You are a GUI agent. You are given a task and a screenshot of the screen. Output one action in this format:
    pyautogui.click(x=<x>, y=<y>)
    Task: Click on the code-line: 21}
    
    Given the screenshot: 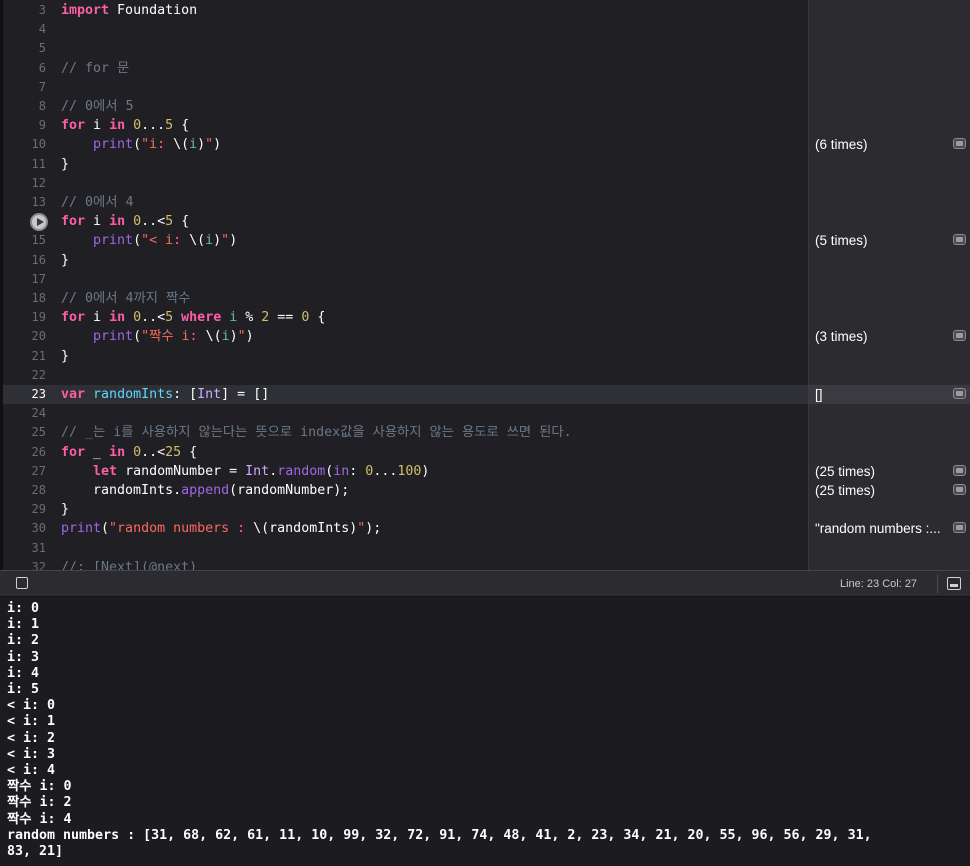 What is the action you would take?
    pyautogui.click(x=485, y=356)
    